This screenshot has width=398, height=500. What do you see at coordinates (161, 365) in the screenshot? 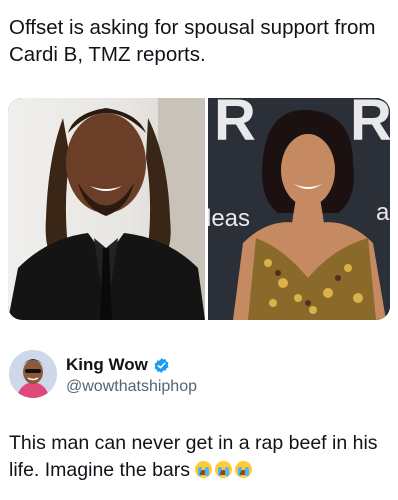
I see `verified-badge-icon` at bounding box center [161, 365].